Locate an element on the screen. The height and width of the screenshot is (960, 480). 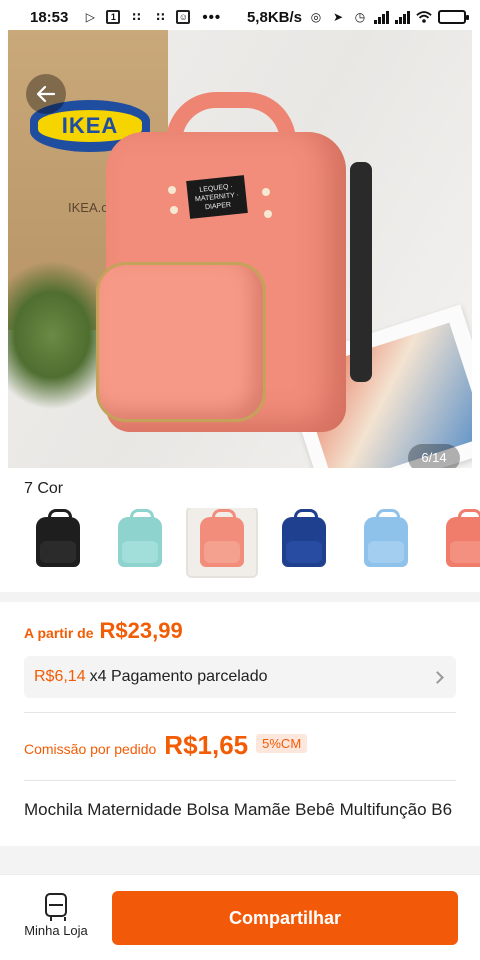
status-notification-icons: ▷ 1 ∷ ∷ ☺ ••• is located at coordinates (151, 17).